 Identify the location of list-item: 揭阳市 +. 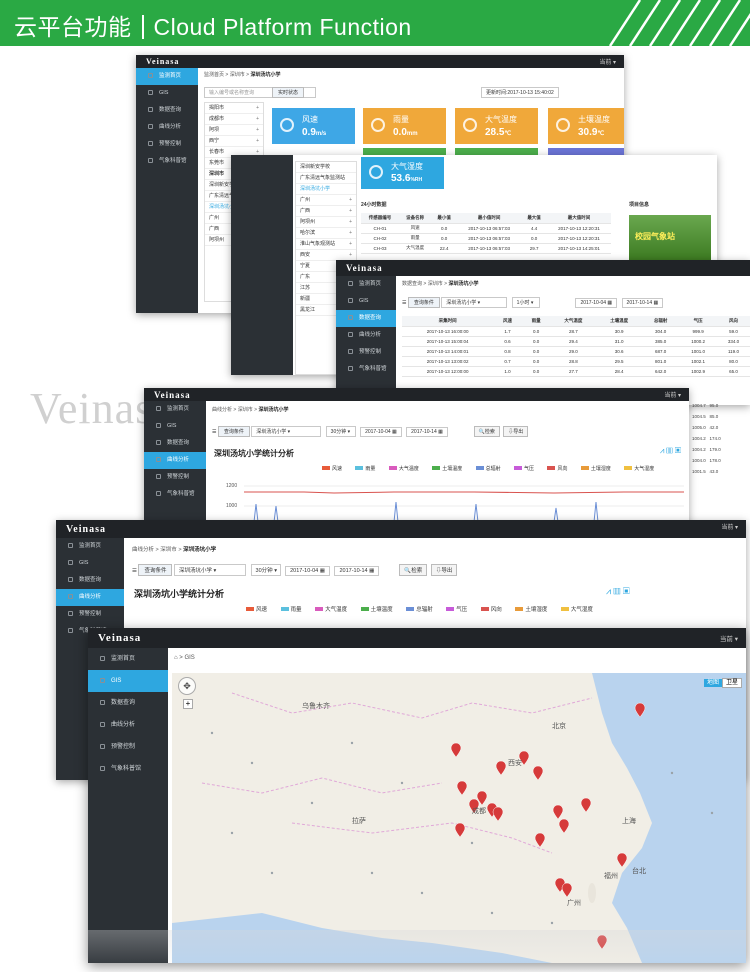
(234, 108).